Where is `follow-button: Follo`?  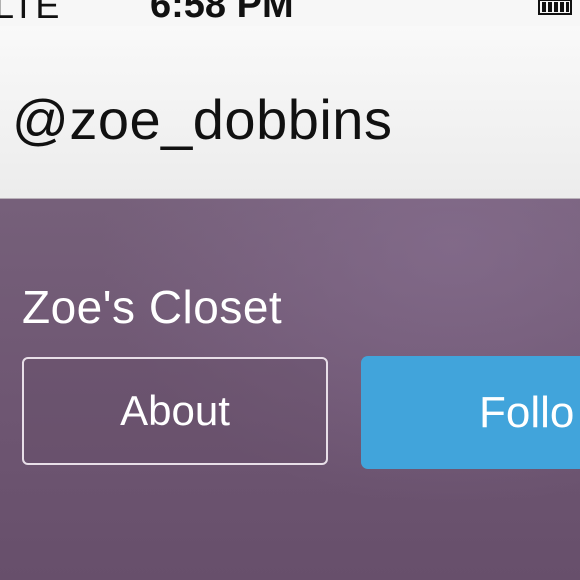 follow-button: Follo is located at coordinates (470, 412).